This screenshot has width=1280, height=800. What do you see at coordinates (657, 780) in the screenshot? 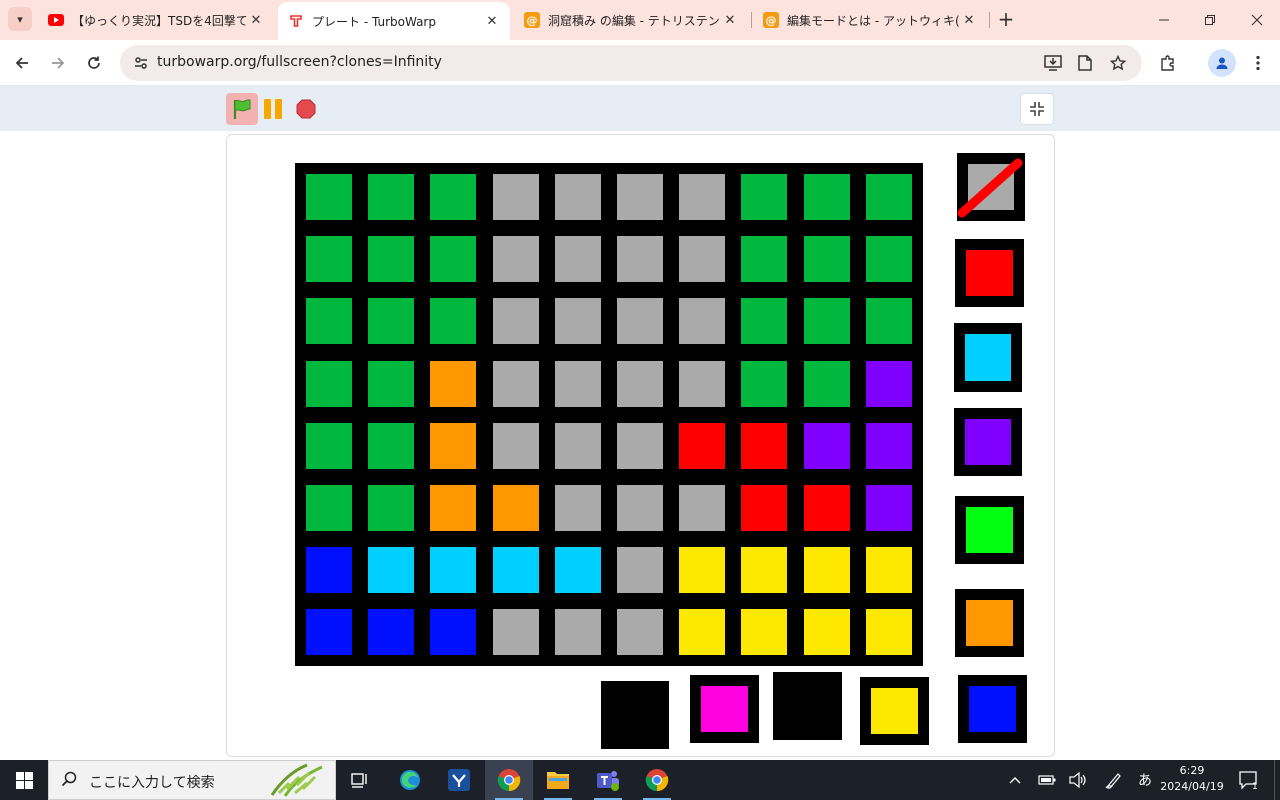
I see `taskbar-chrome` at bounding box center [657, 780].